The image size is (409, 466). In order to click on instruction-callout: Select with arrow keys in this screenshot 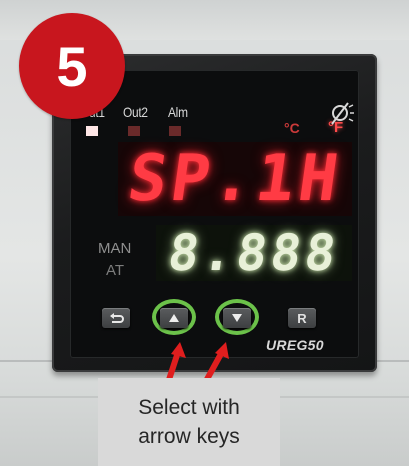, I will do `click(189, 422)`.